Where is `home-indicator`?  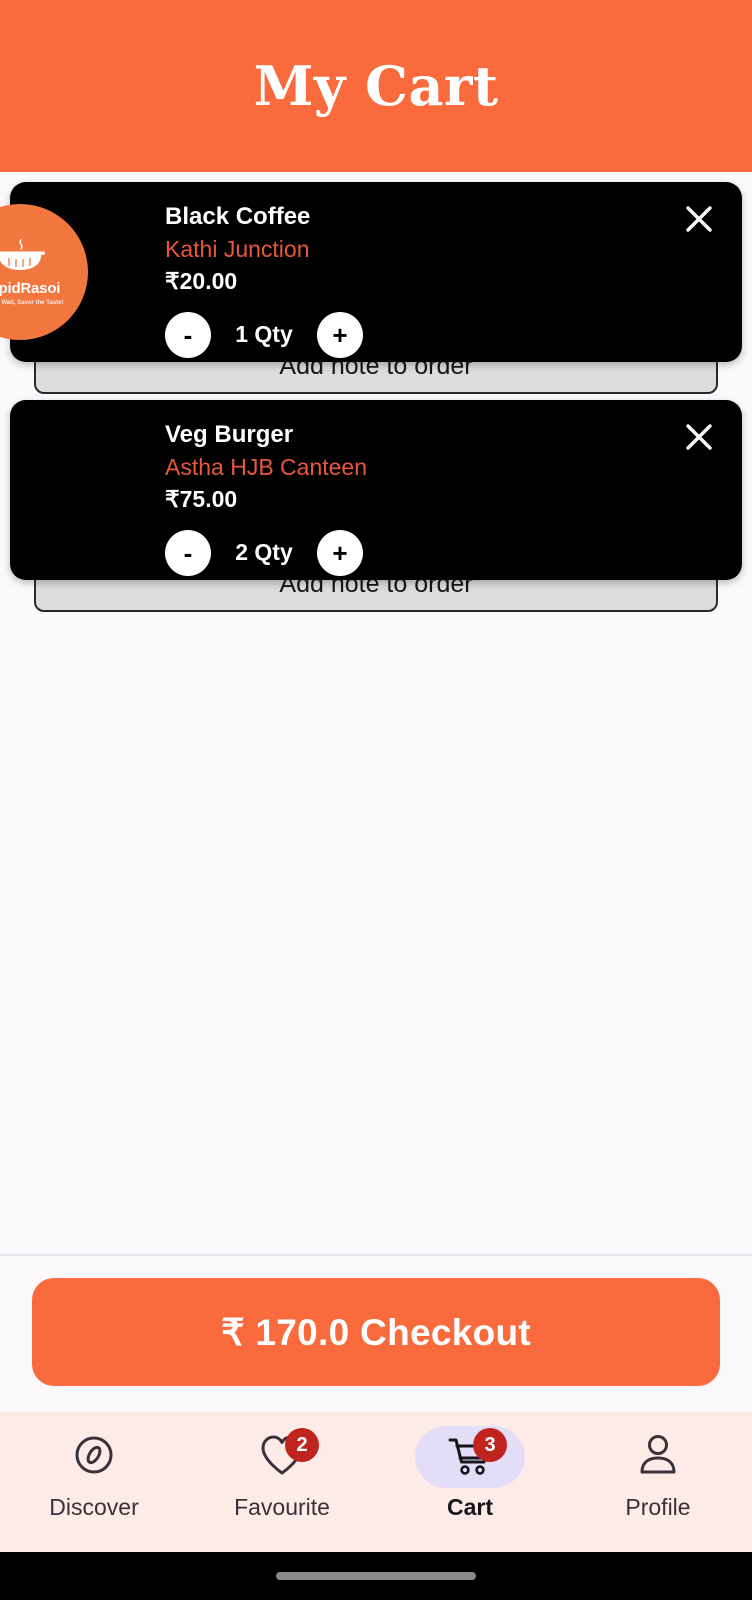
home-indicator is located at coordinates (376, 1576).